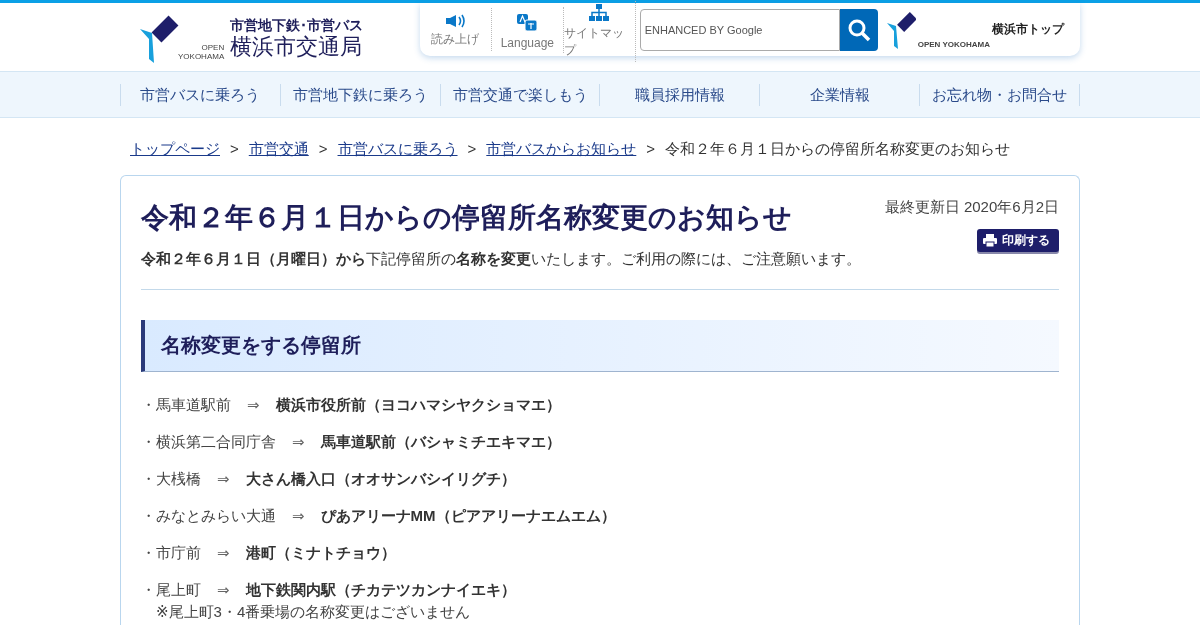 The image size is (1200, 630). What do you see at coordinates (201, 56) in the screenshot?
I see `logo-tagline: YOKOHAMA` at bounding box center [201, 56].